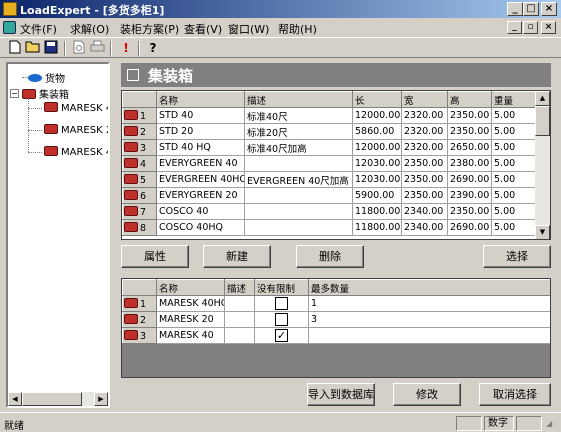 The width and height of the screenshot is (561, 432). What do you see at coordinates (469, 179) in the screenshot?
I see `table-cell-height: 2690.00` at bounding box center [469, 179].